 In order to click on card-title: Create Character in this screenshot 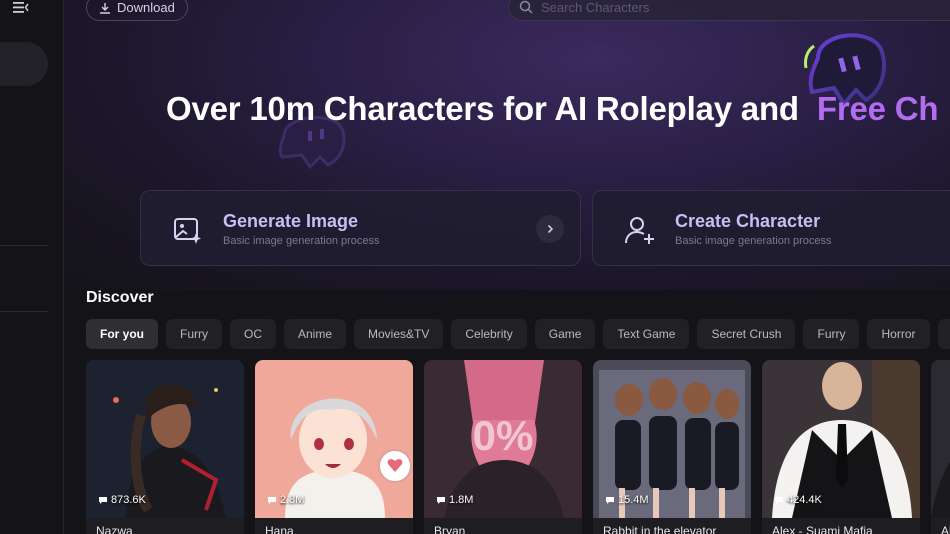, I will do `click(748, 221)`.